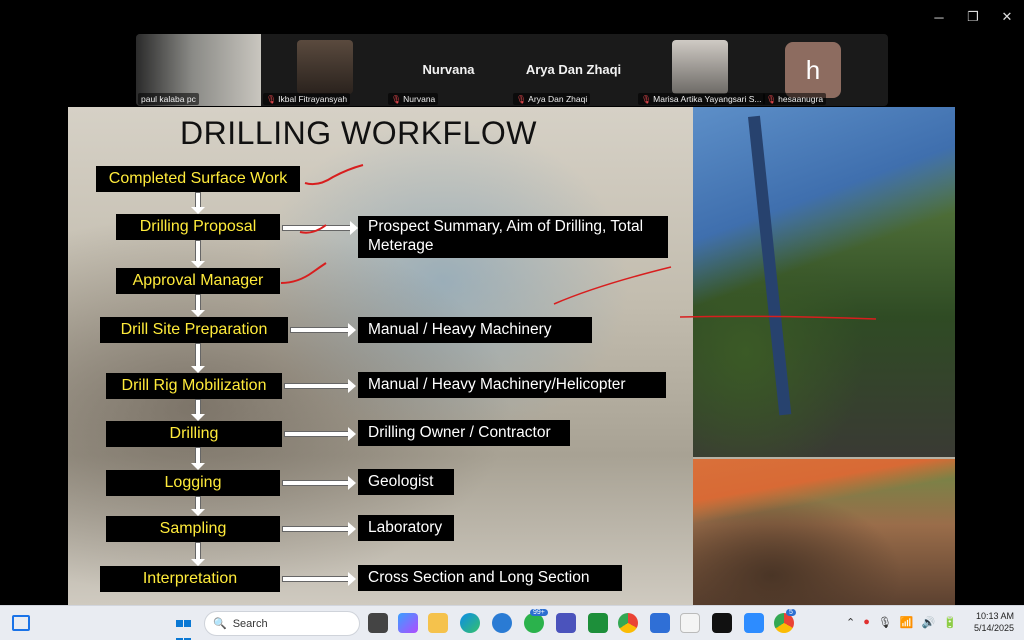 This screenshot has height=640, width=1024. I want to click on chrome-profile-icon, so click(784, 623).